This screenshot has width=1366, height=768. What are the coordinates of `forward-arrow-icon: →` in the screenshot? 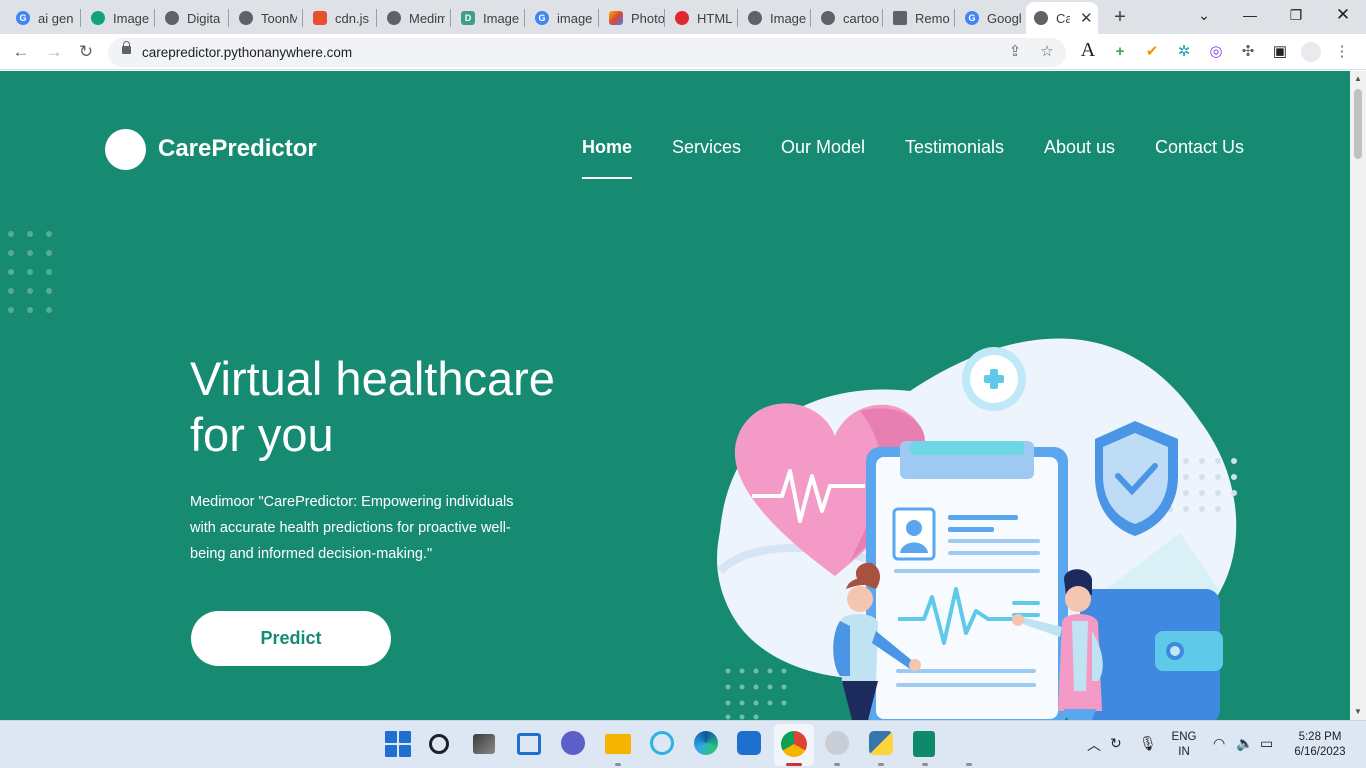 It's located at (54, 52).